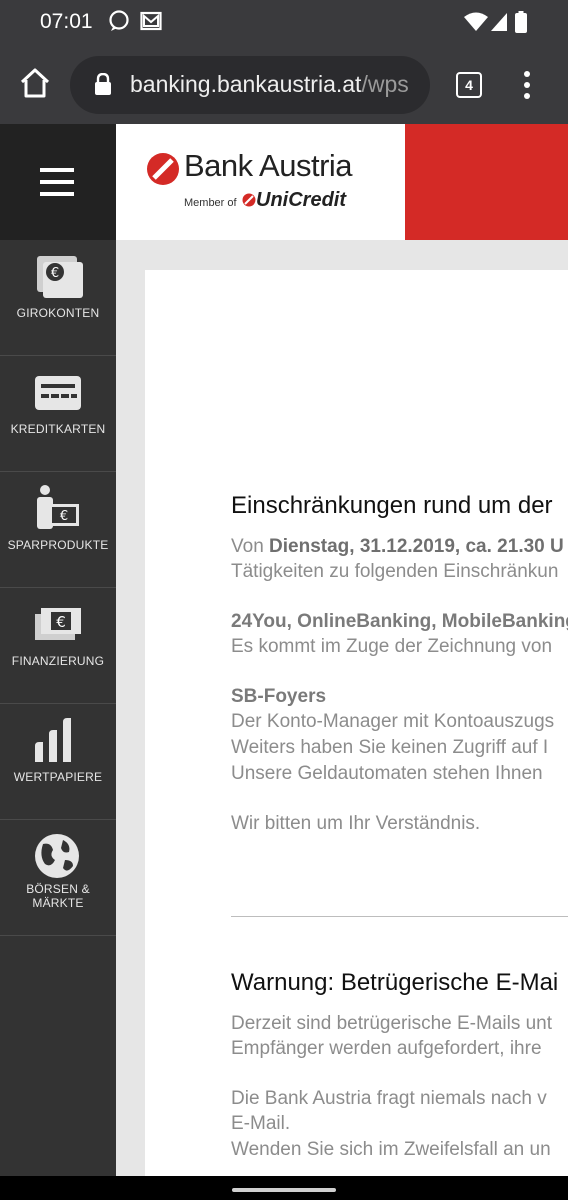 The width and height of the screenshot is (568, 1200). Describe the element at coordinates (58, 313) in the screenshot. I see `sidebar-item-label: GIROKONTEN` at that location.